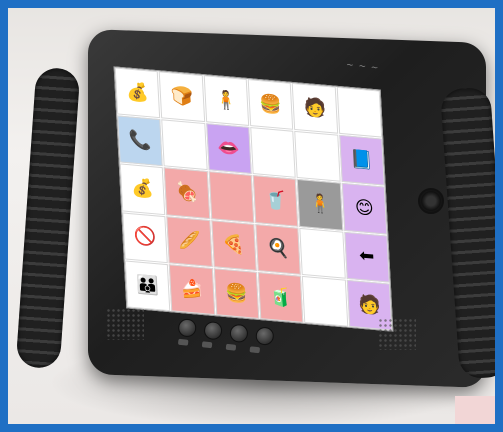 The width and height of the screenshot is (503, 432). I want to click on people-icon: 👪, so click(147, 285).